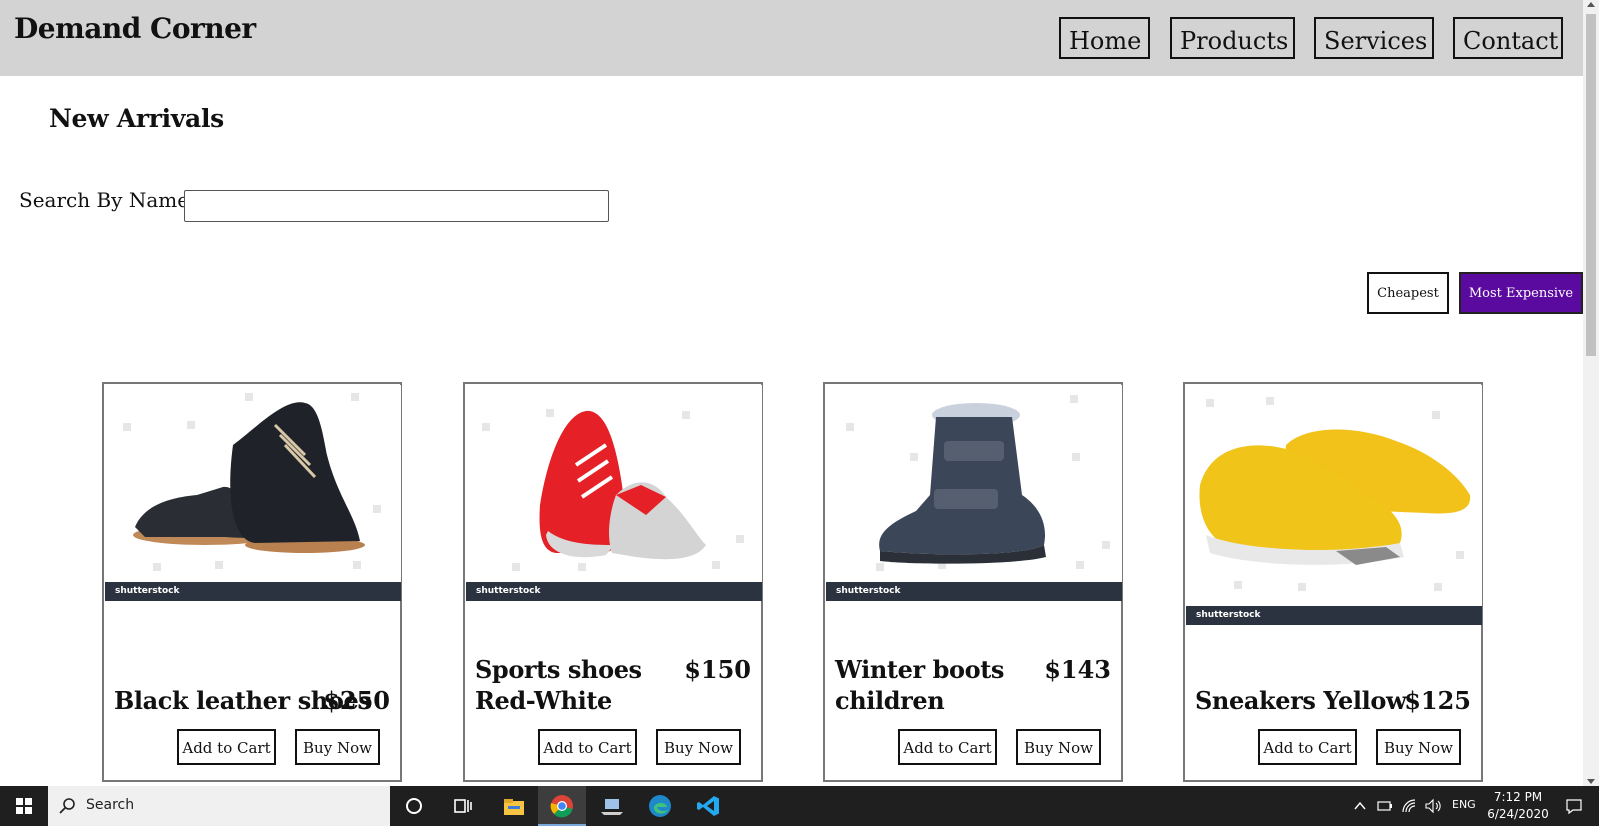  What do you see at coordinates (135, 28) in the screenshot?
I see `brand-title: Demand Corner` at bounding box center [135, 28].